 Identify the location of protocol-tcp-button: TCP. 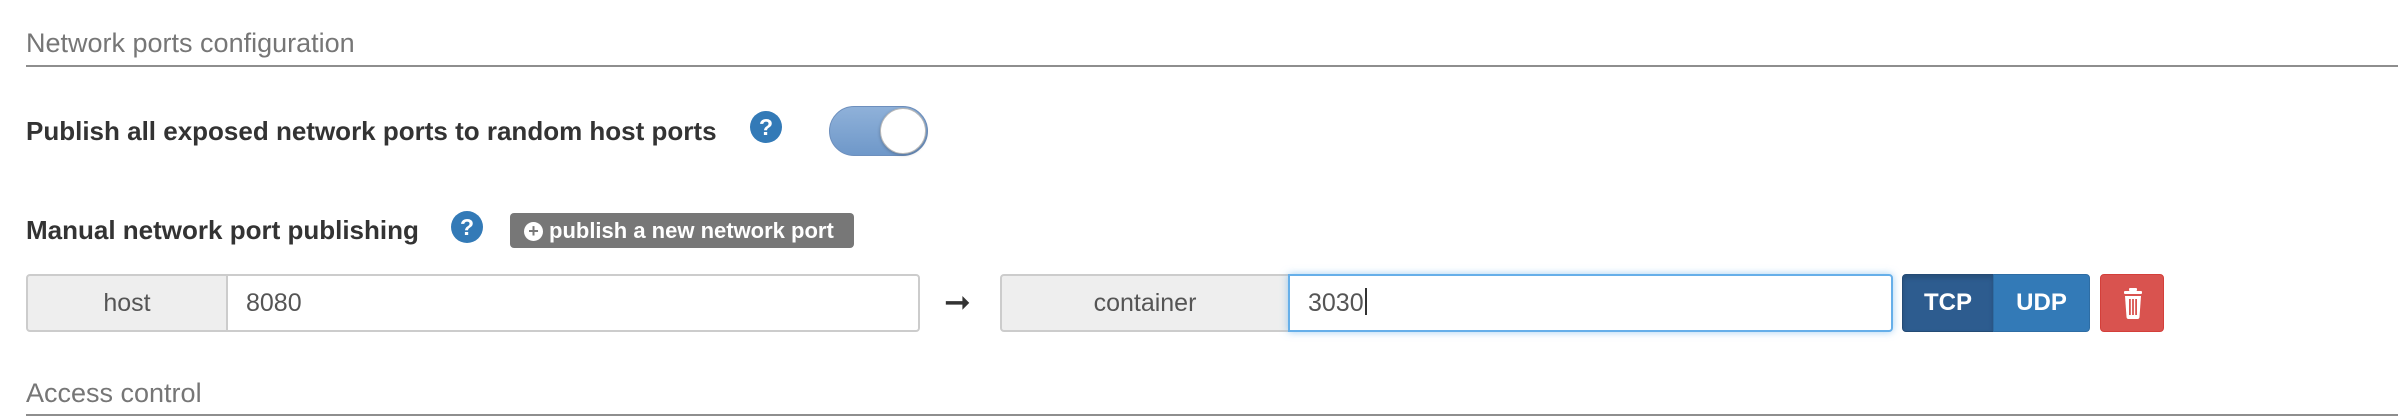
(1948, 303).